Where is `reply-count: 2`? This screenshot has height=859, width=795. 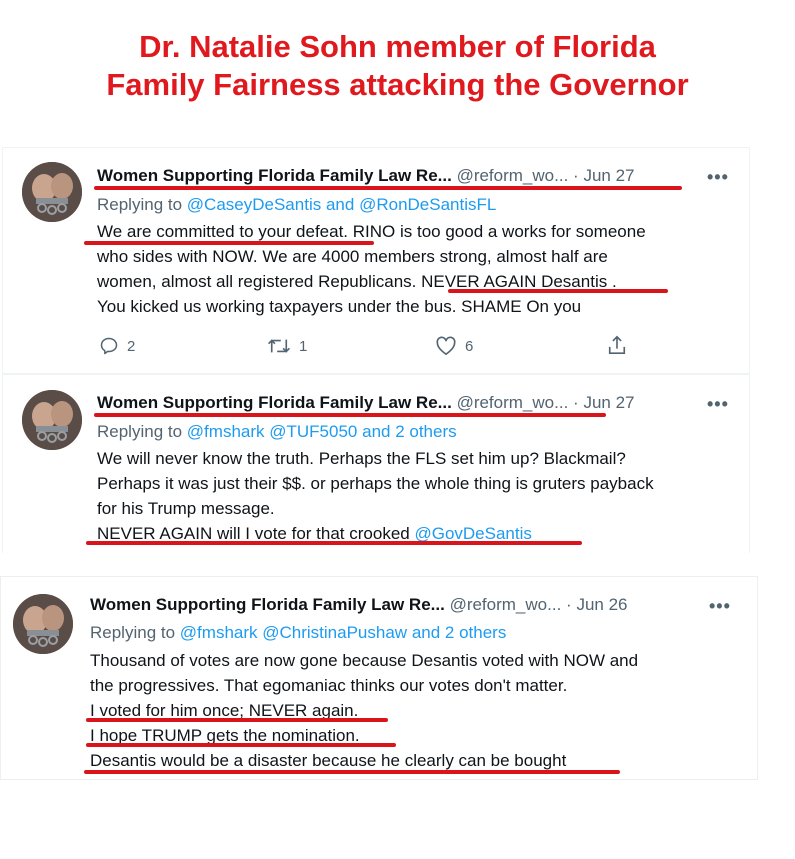 reply-count: 2 is located at coordinates (131, 346).